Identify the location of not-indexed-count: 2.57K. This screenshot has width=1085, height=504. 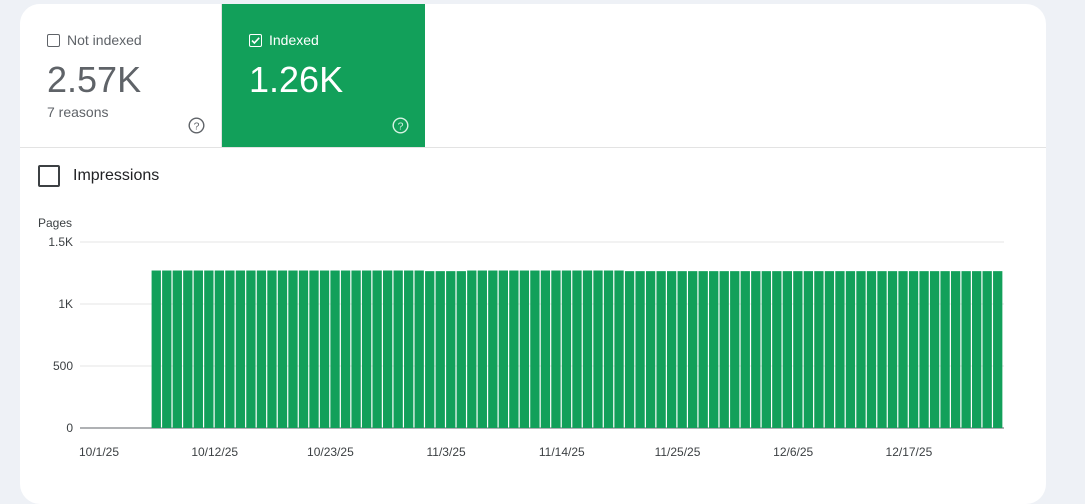
(94, 79).